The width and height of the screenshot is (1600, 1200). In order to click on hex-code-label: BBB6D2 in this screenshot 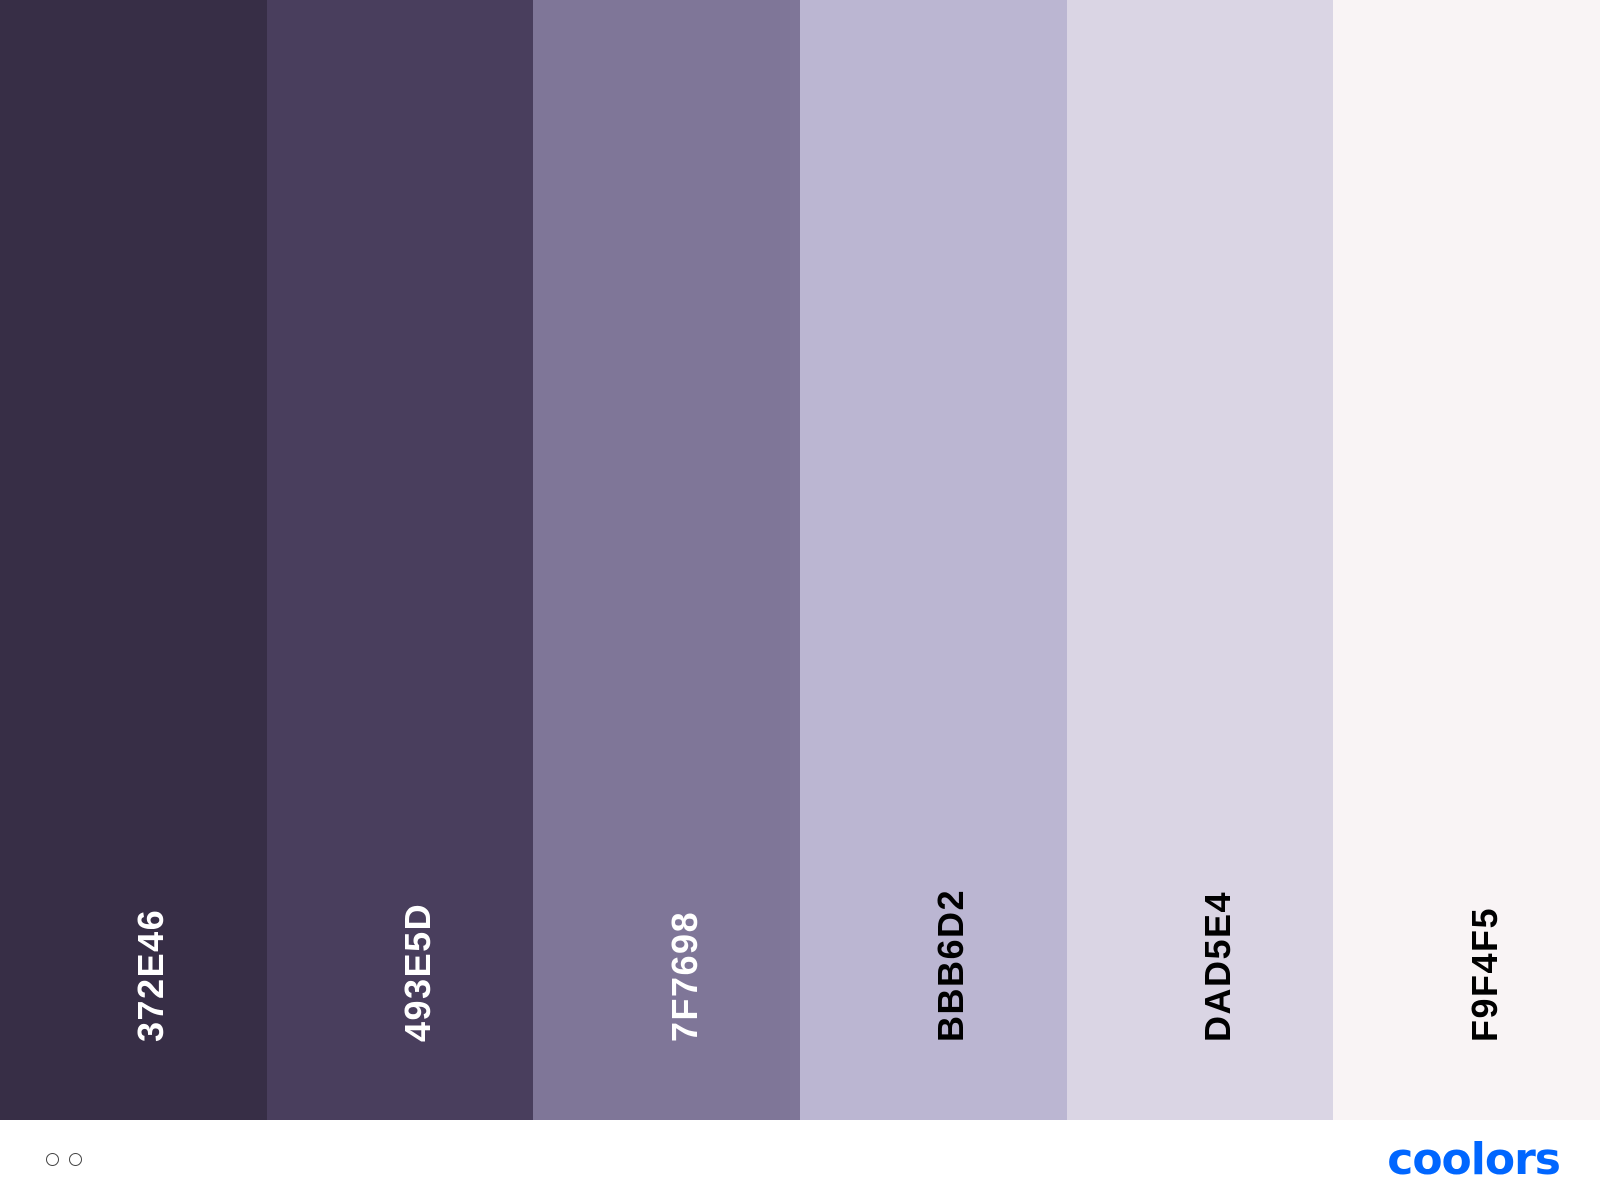, I will do `click(951, 965)`.